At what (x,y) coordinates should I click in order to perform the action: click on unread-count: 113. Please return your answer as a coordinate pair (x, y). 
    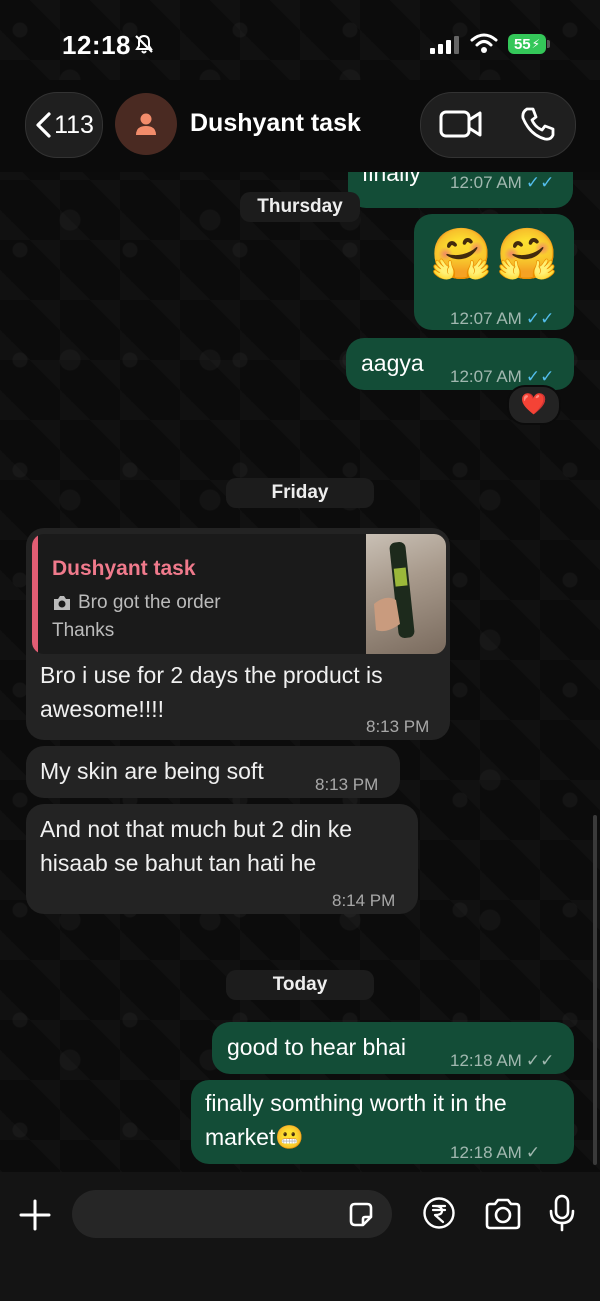
    Looking at the image, I should click on (74, 124).